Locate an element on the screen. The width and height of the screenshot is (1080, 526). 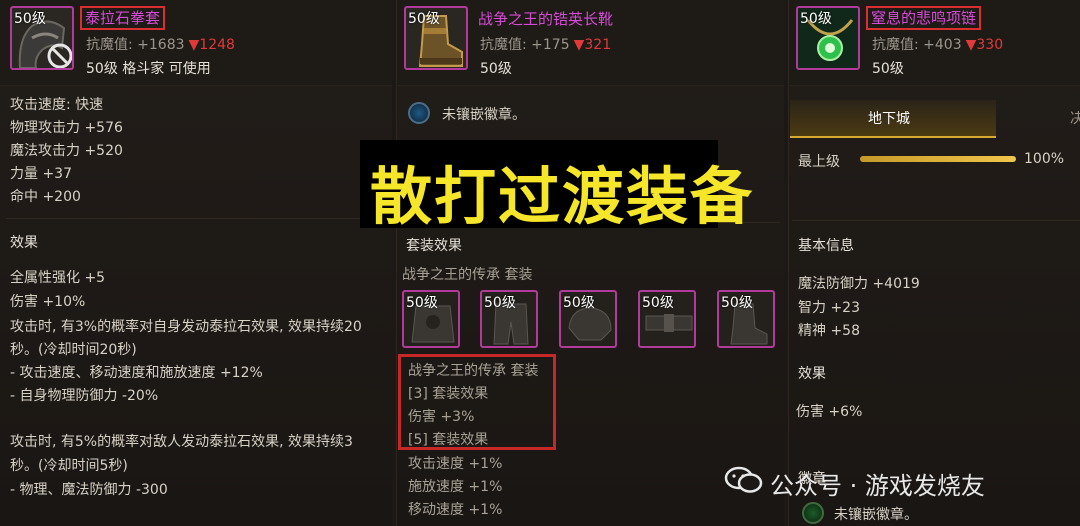
upgrade-percent: 100% is located at coordinates (1044, 159).